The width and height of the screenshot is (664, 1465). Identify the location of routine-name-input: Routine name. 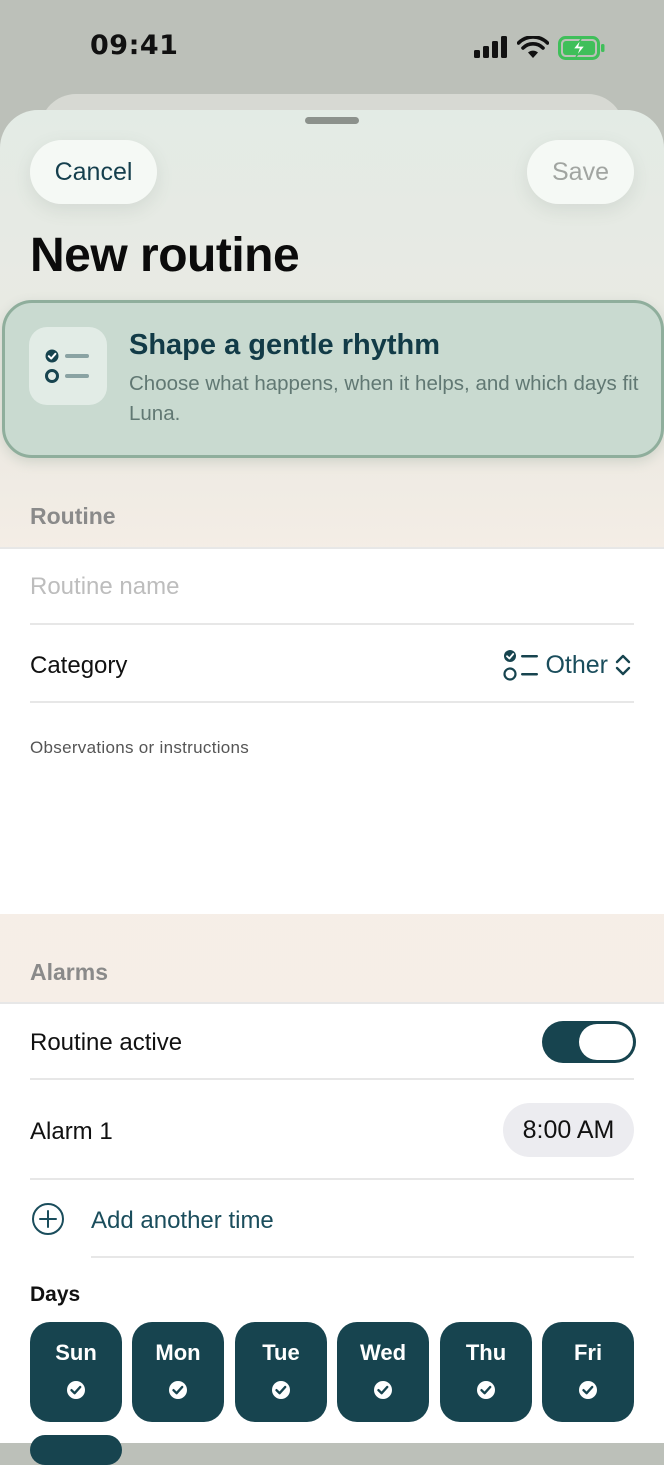
(104, 587).